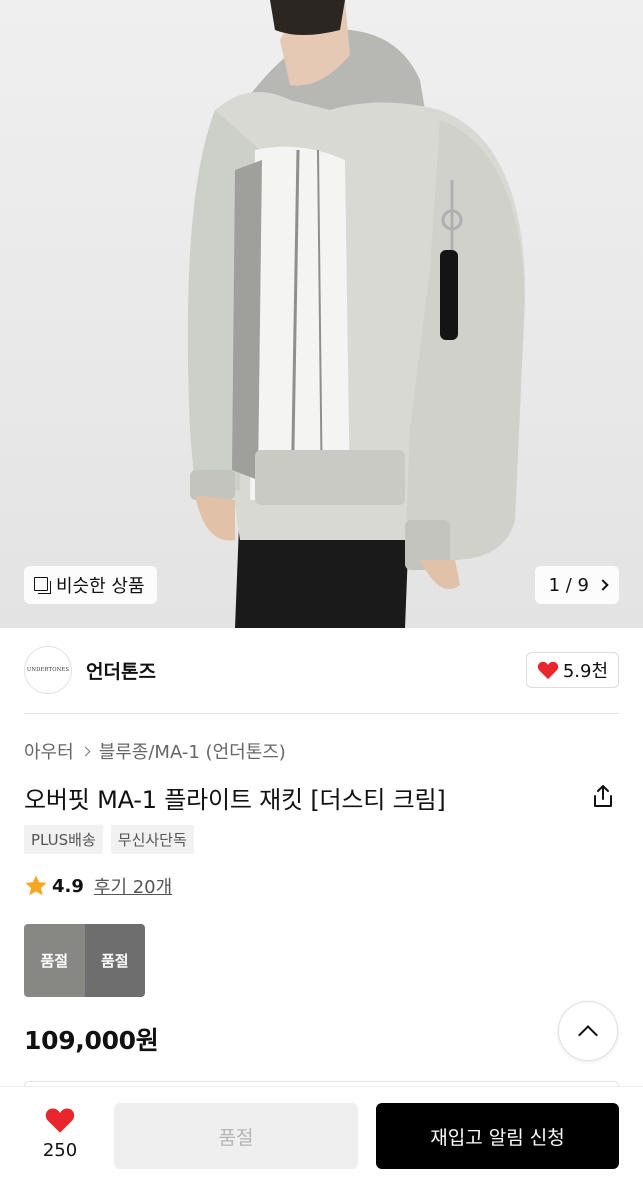 The height and width of the screenshot is (1200, 643). What do you see at coordinates (91, 1040) in the screenshot?
I see `product-price: 109,000원` at bounding box center [91, 1040].